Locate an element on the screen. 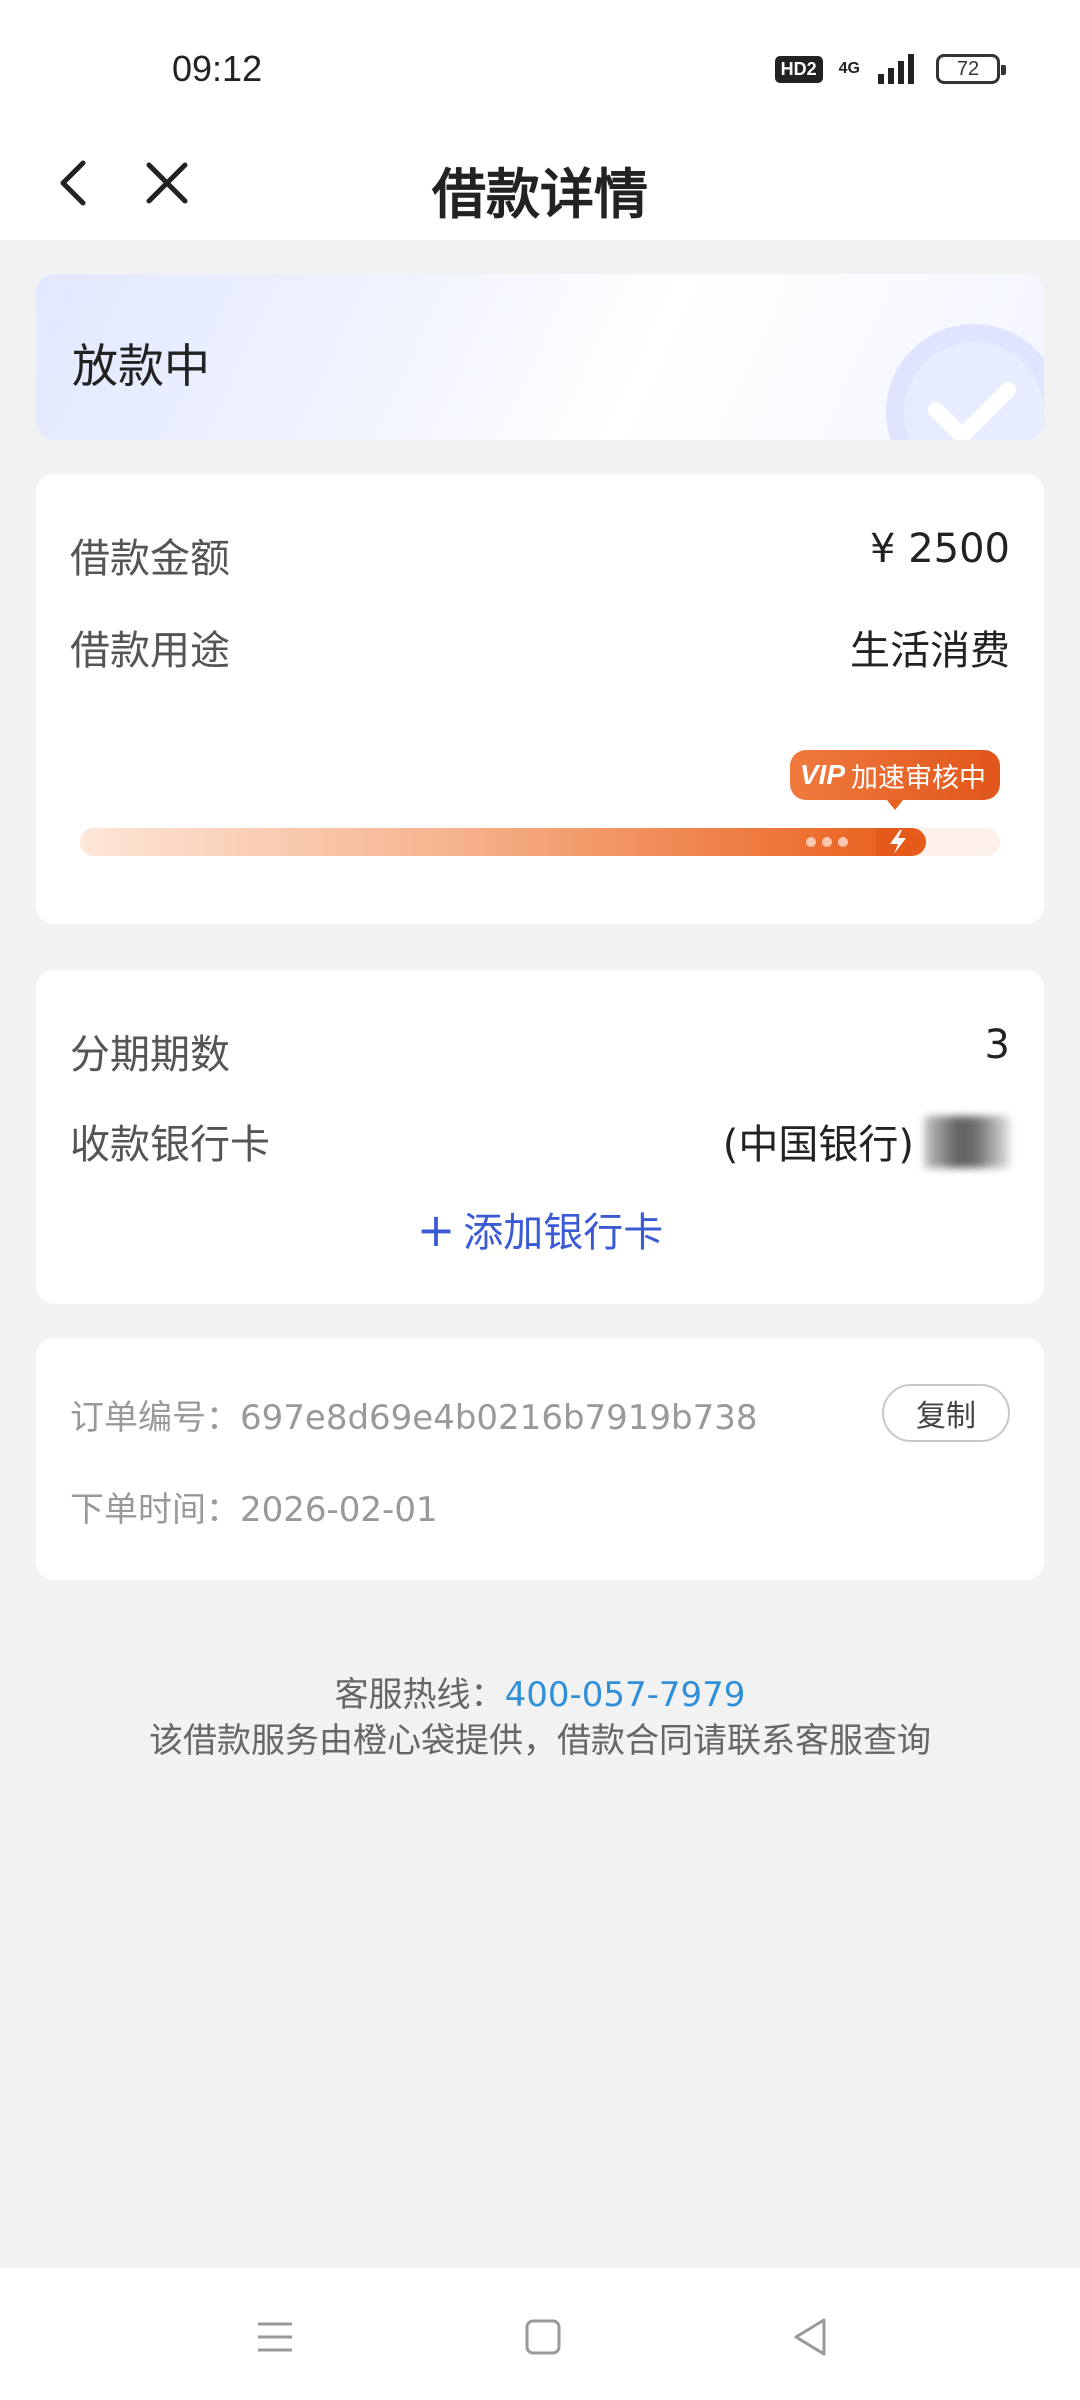 Image resolution: width=1080 pixels, height=2400 pixels. loan-amount-label: 借款金额 is located at coordinates (150, 559).